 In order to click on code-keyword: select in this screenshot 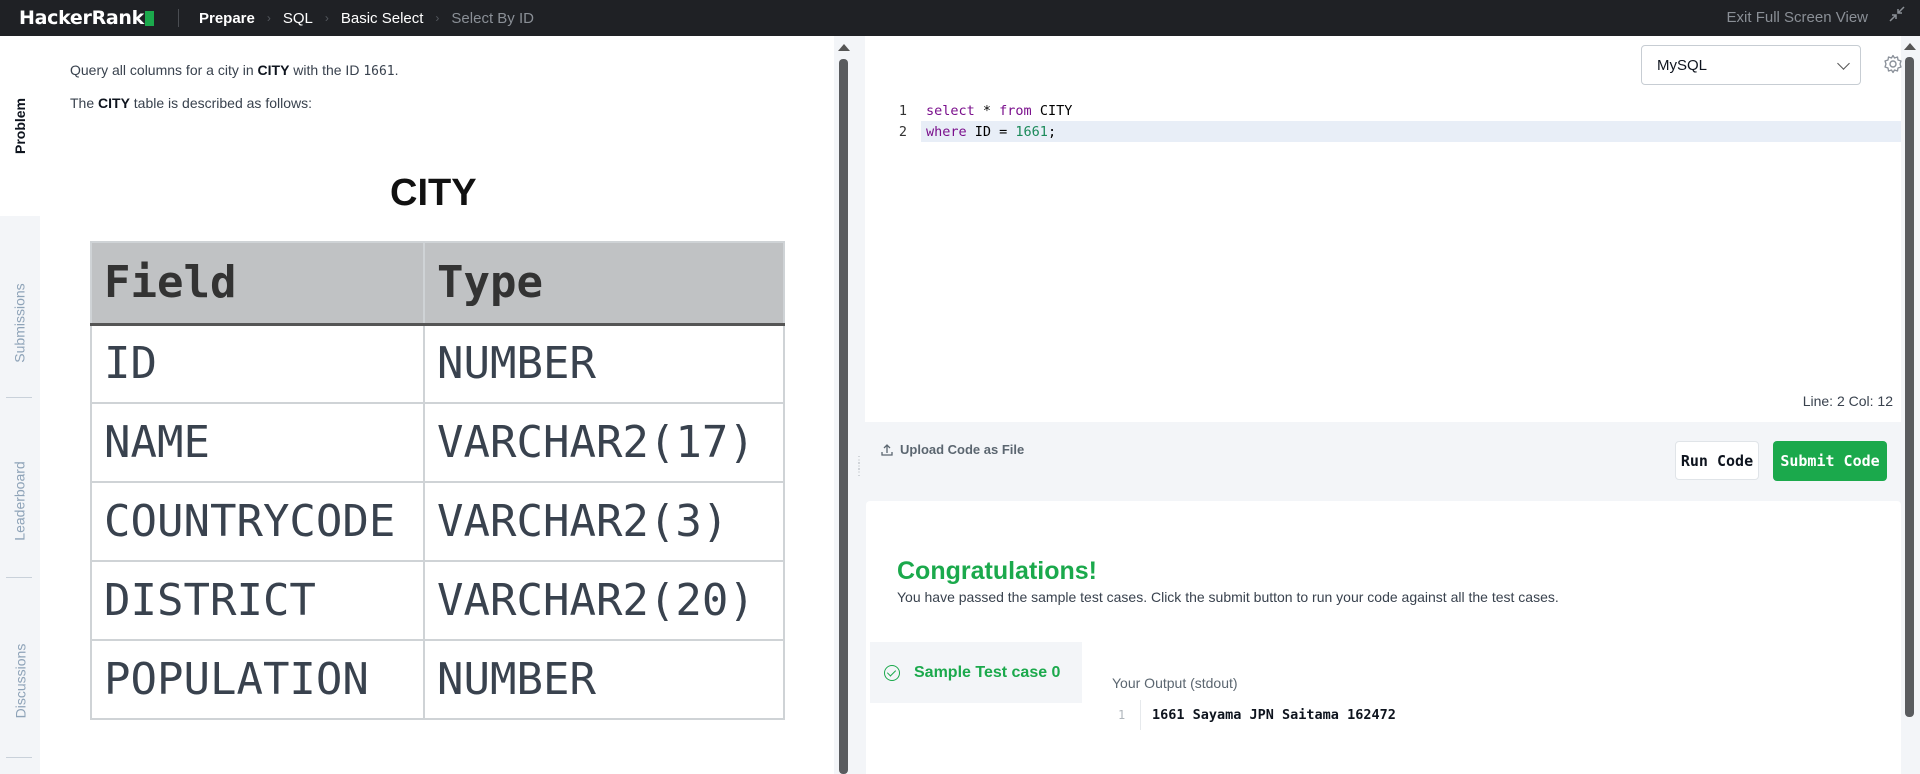, I will do `click(950, 110)`.